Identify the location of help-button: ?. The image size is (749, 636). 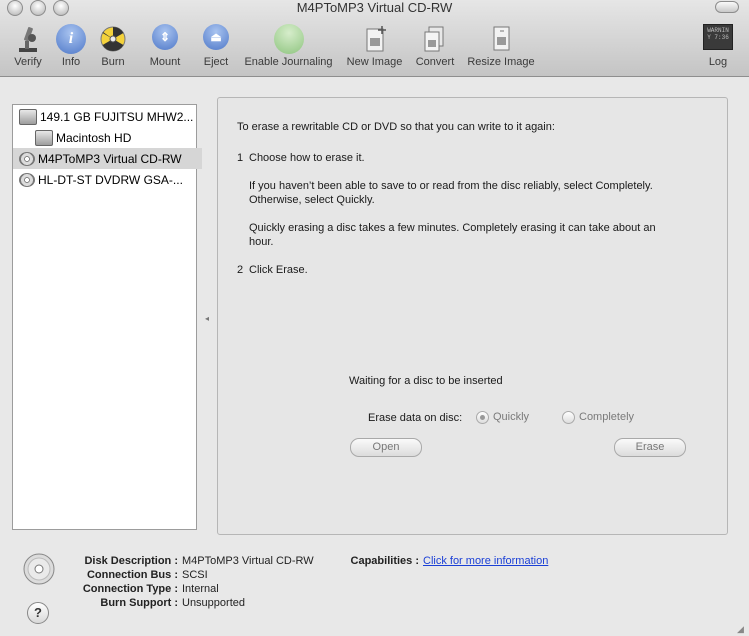
(38, 613).